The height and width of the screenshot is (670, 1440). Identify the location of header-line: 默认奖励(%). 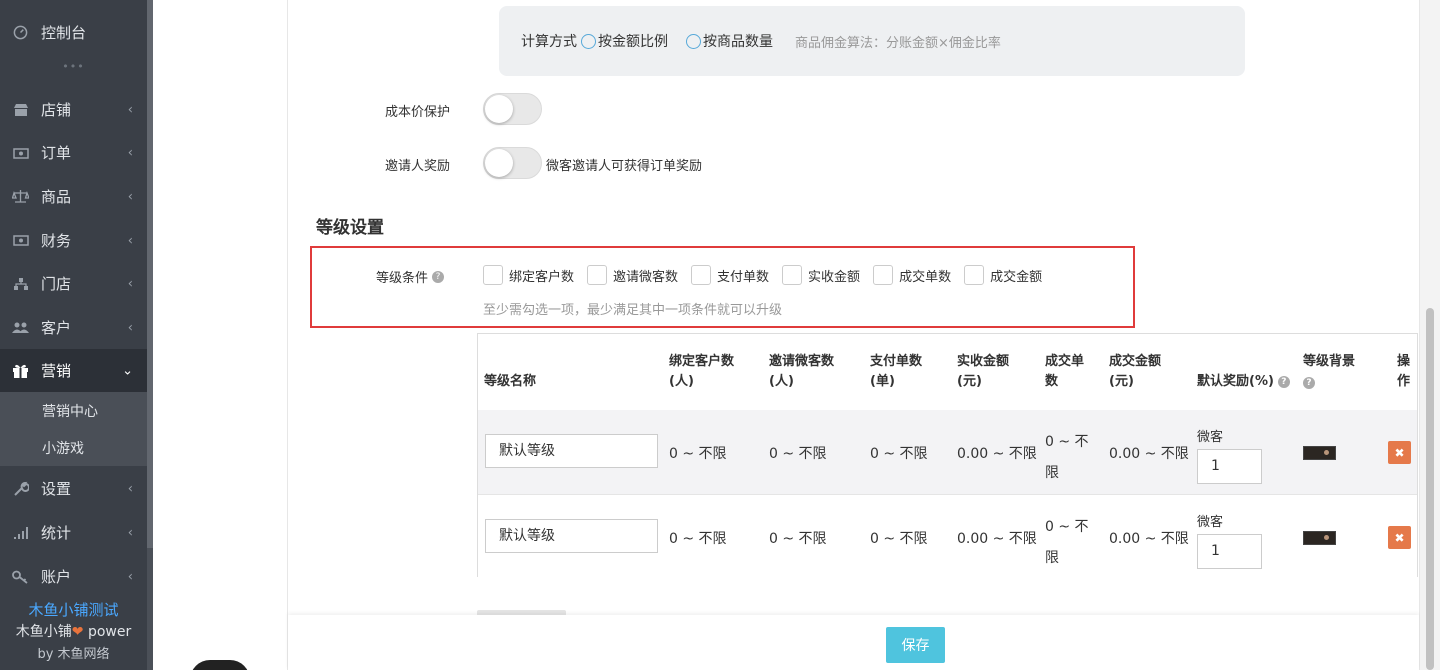
(1235, 381).